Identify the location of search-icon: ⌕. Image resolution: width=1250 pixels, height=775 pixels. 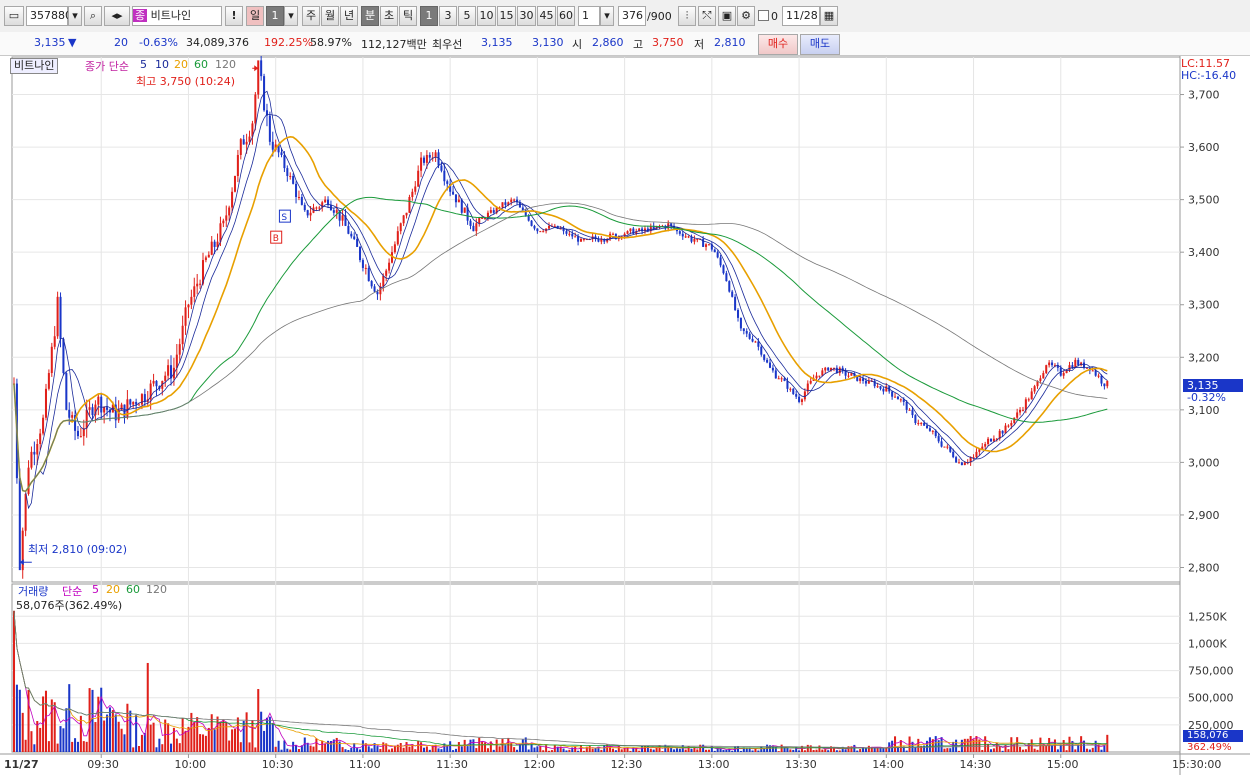
(93, 16).